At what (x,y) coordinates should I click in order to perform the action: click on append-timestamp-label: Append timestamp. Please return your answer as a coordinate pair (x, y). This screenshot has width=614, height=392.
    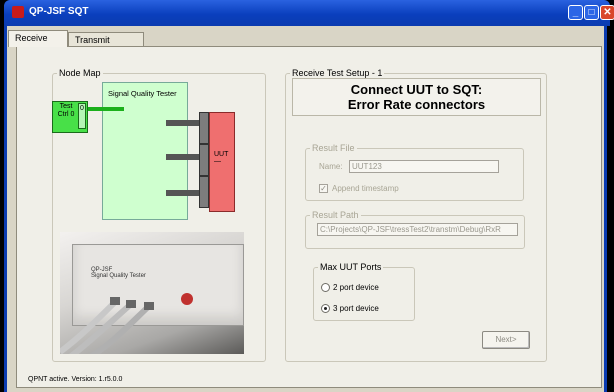
    Looking at the image, I should click on (365, 188).